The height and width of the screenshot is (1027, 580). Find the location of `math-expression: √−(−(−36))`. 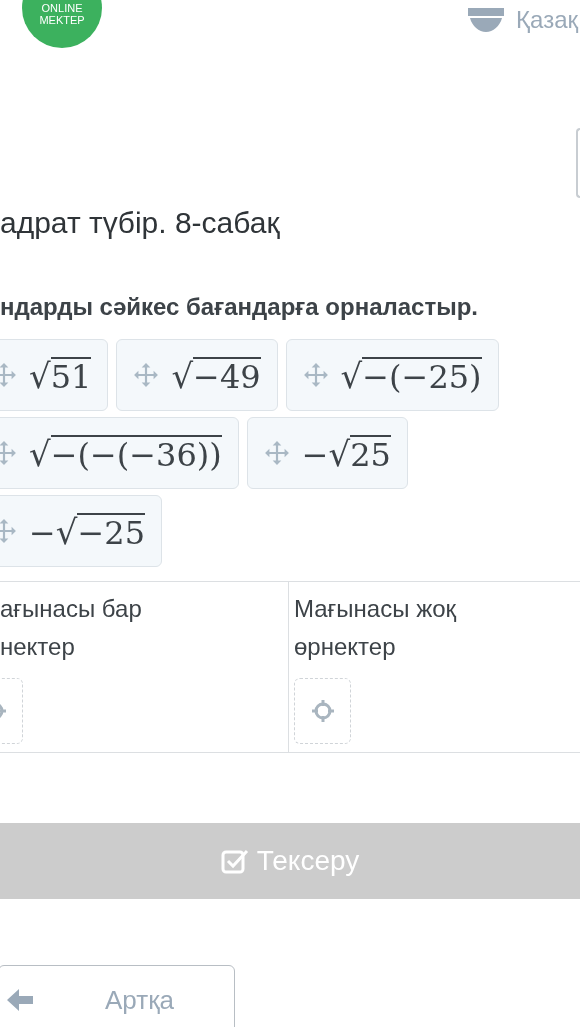

math-expression: √−(−(−36)) is located at coordinates (125, 453).